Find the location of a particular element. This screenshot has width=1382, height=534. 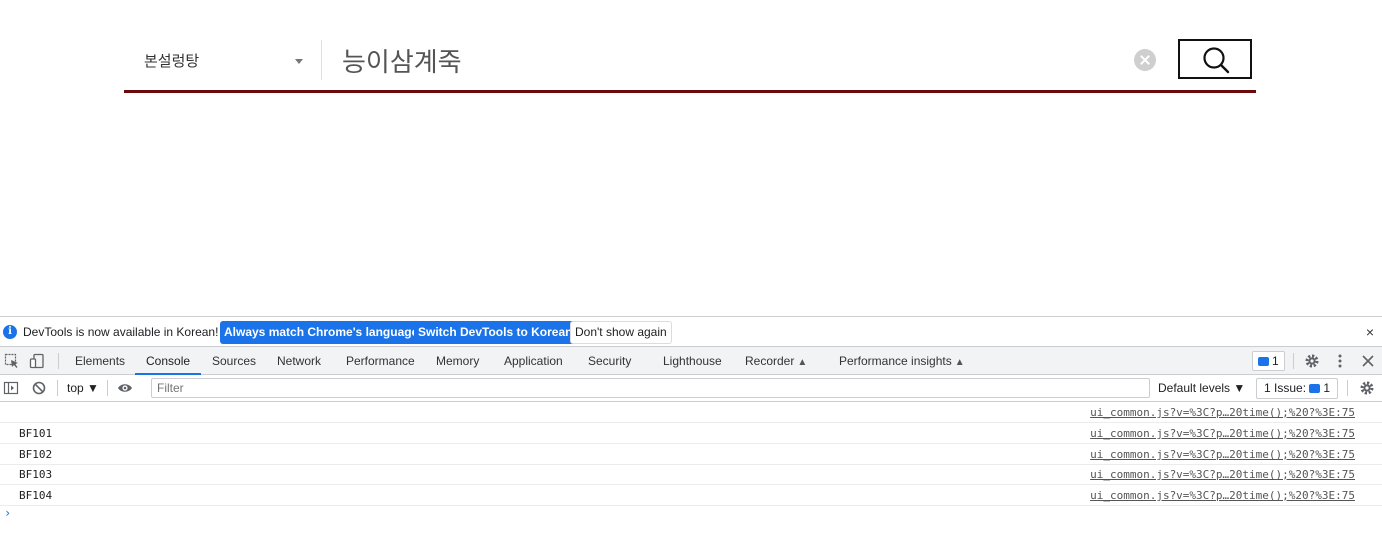

tab-performance-insights-label: Performance insights is located at coordinates (895, 361).